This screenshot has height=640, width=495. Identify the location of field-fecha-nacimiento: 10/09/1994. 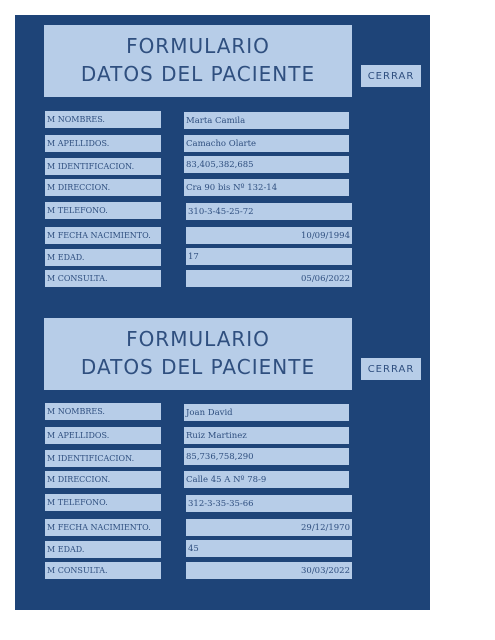
(269, 235).